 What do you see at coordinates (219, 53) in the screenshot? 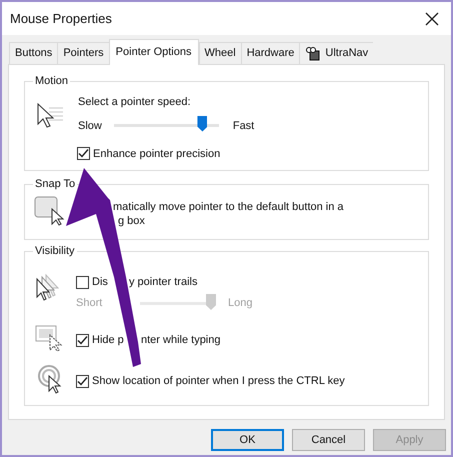
I see `tab: Wheel` at bounding box center [219, 53].